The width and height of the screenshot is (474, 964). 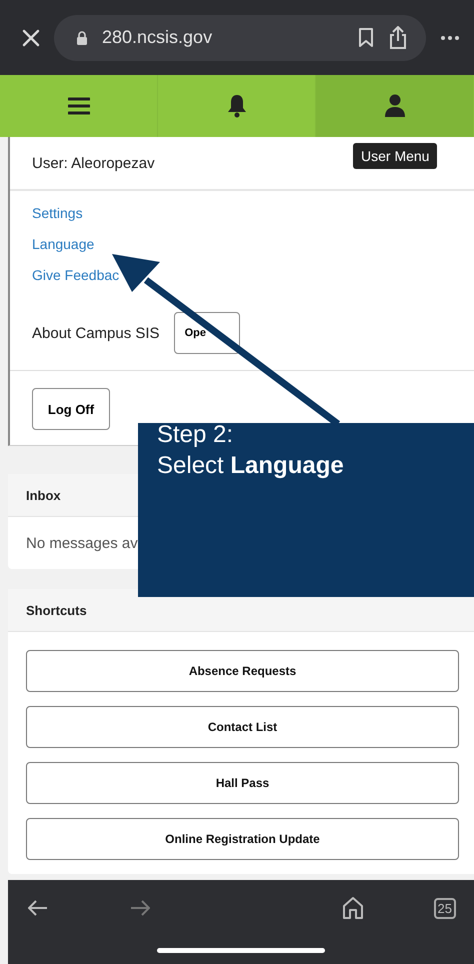 I want to click on shortcut-button: Contact List, so click(x=242, y=727).